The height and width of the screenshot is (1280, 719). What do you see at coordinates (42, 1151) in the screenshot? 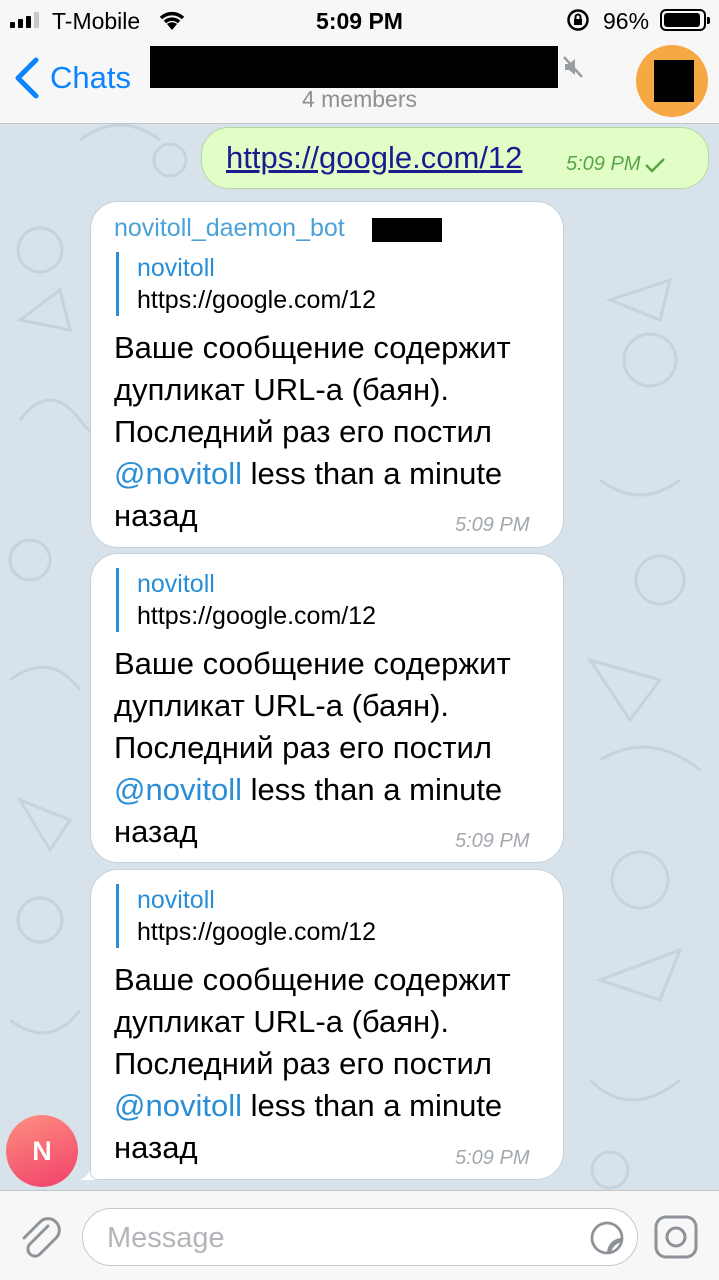
I see `sender-avatar: N` at bounding box center [42, 1151].